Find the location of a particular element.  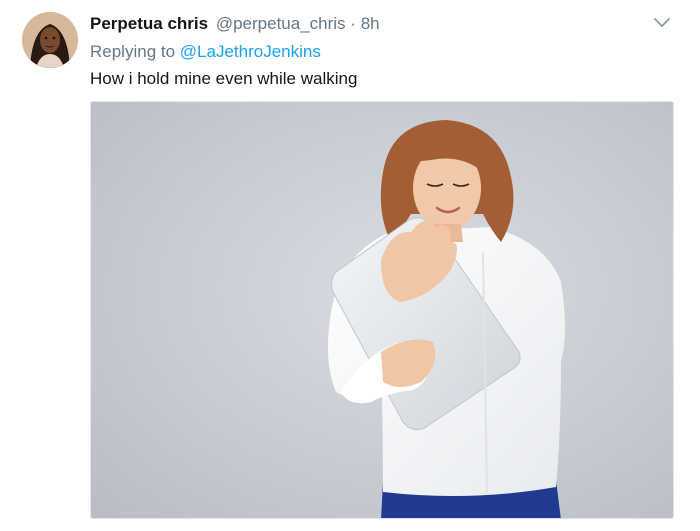

replying-to-label: Replying to is located at coordinates (133, 51).